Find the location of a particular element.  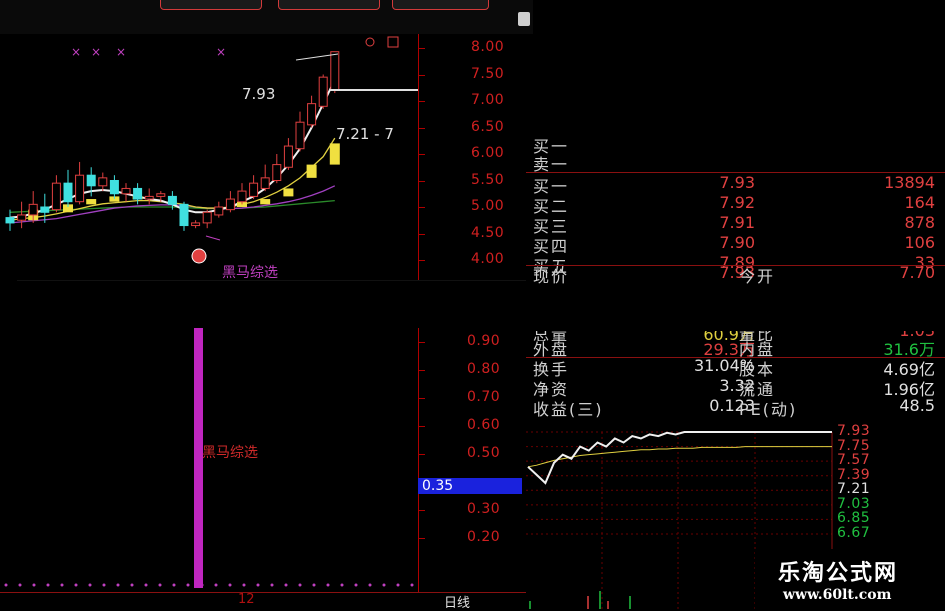

empty-area is located at coordinates (739, 70).